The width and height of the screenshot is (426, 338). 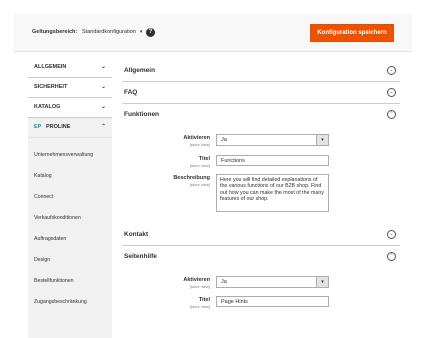 What do you see at coordinates (47, 107) in the screenshot?
I see `sidebar-tab-label: KATALOG` at bounding box center [47, 107].